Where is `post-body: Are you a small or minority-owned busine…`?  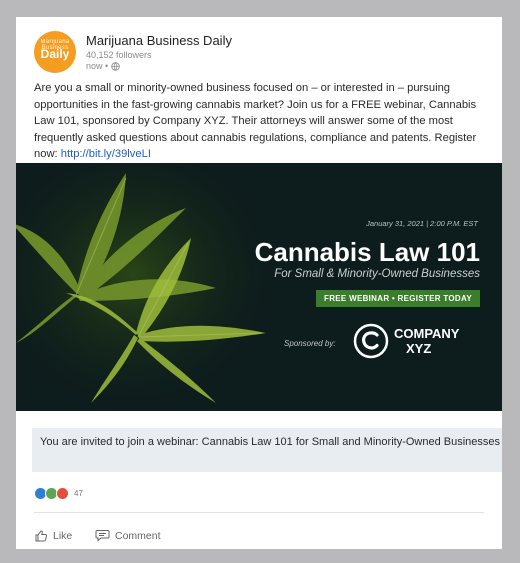
post-body: Are you a small or minority-owned busine… is located at coordinates (262, 121).